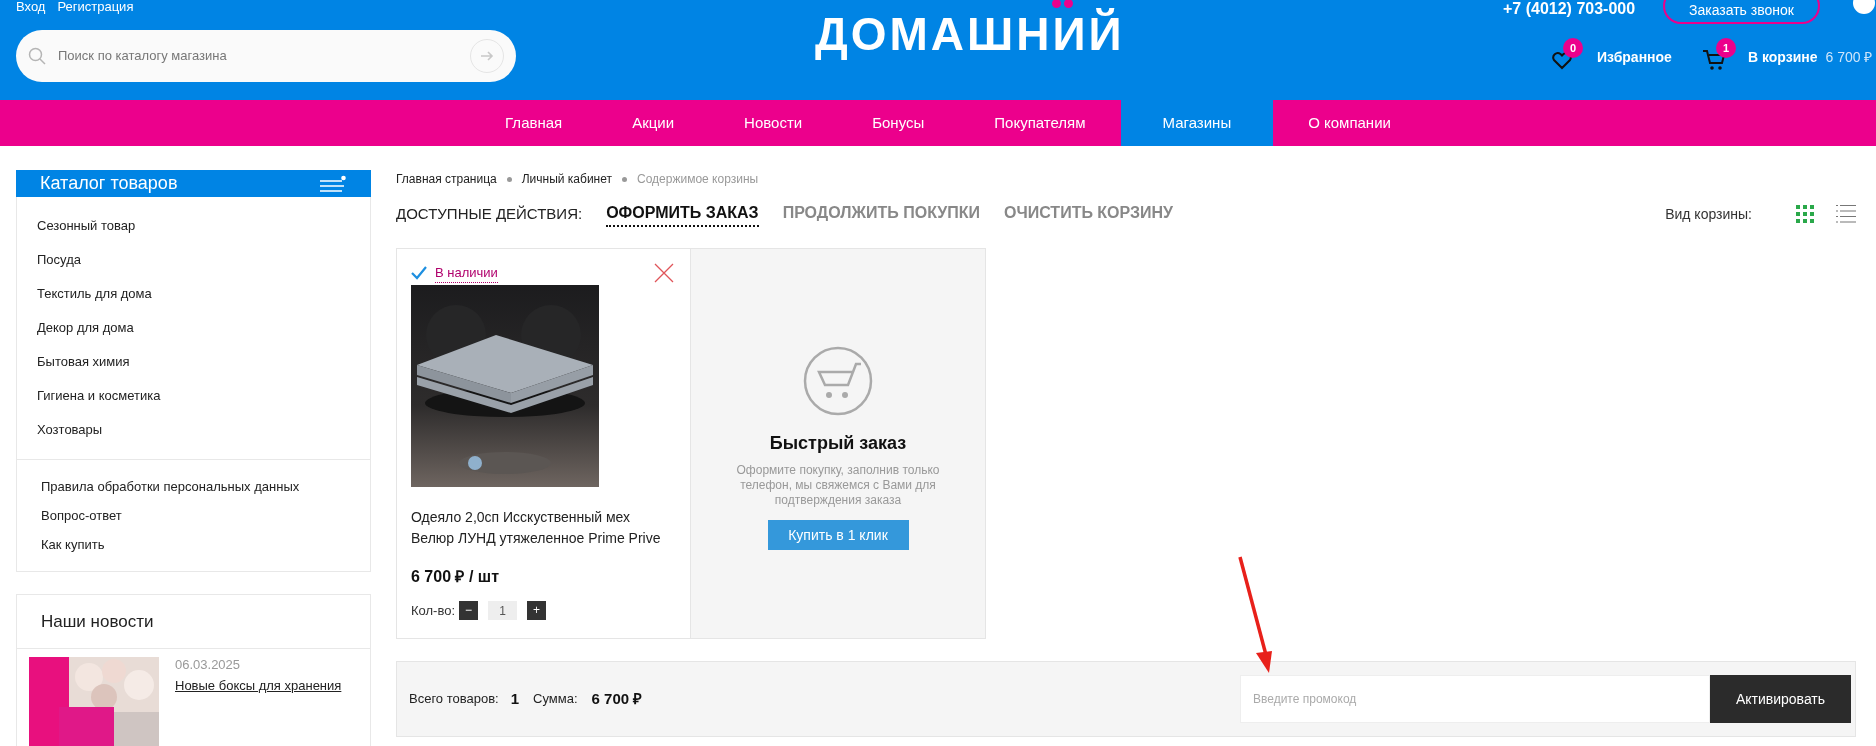 The image size is (1876, 746). What do you see at coordinates (193, 362) in the screenshot?
I see `category-link: Бытовая химия` at bounding box center [193, 362].